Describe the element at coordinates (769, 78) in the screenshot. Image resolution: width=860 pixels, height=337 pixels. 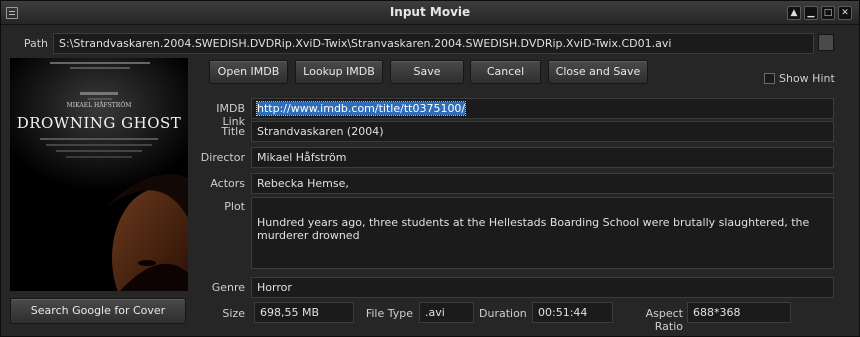
I see `show-hint-checkbox` at that location.